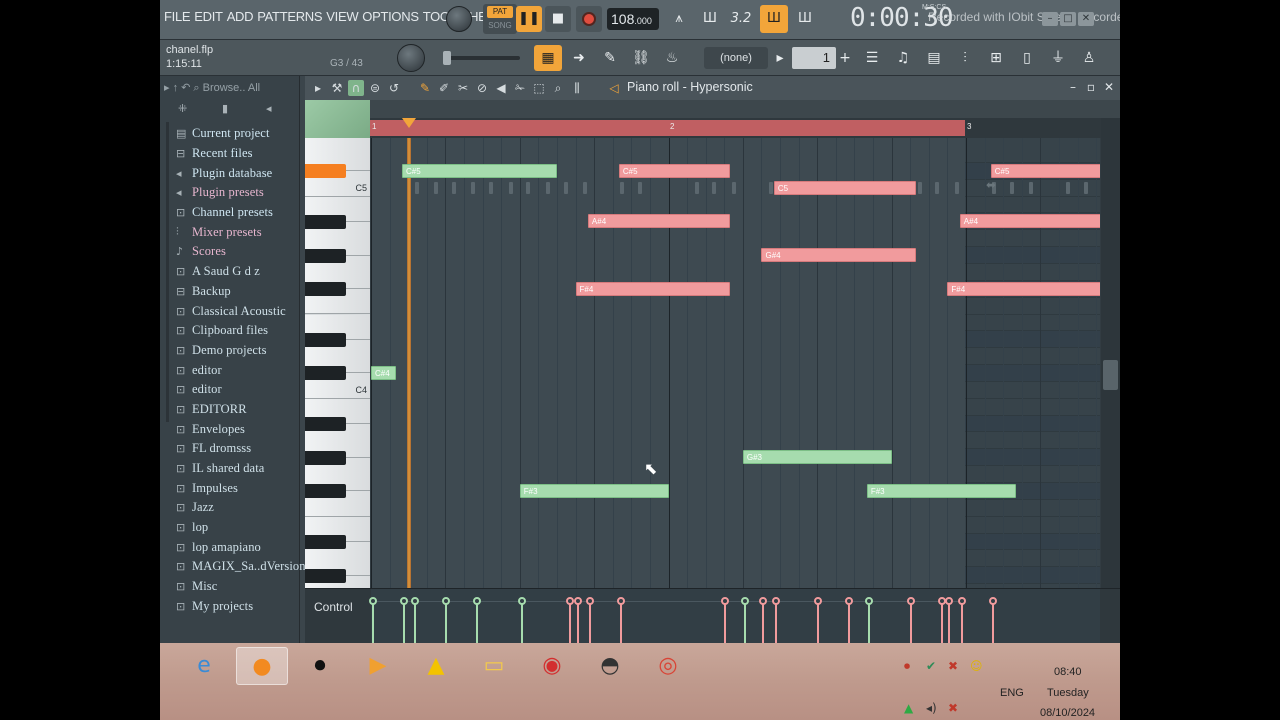 Image resolution: width=1280 pixels, height=720 pixels. Describe the element at coordinates (392, 16) in the screenshot. I see `menu-options: OPTIONS` at that location.